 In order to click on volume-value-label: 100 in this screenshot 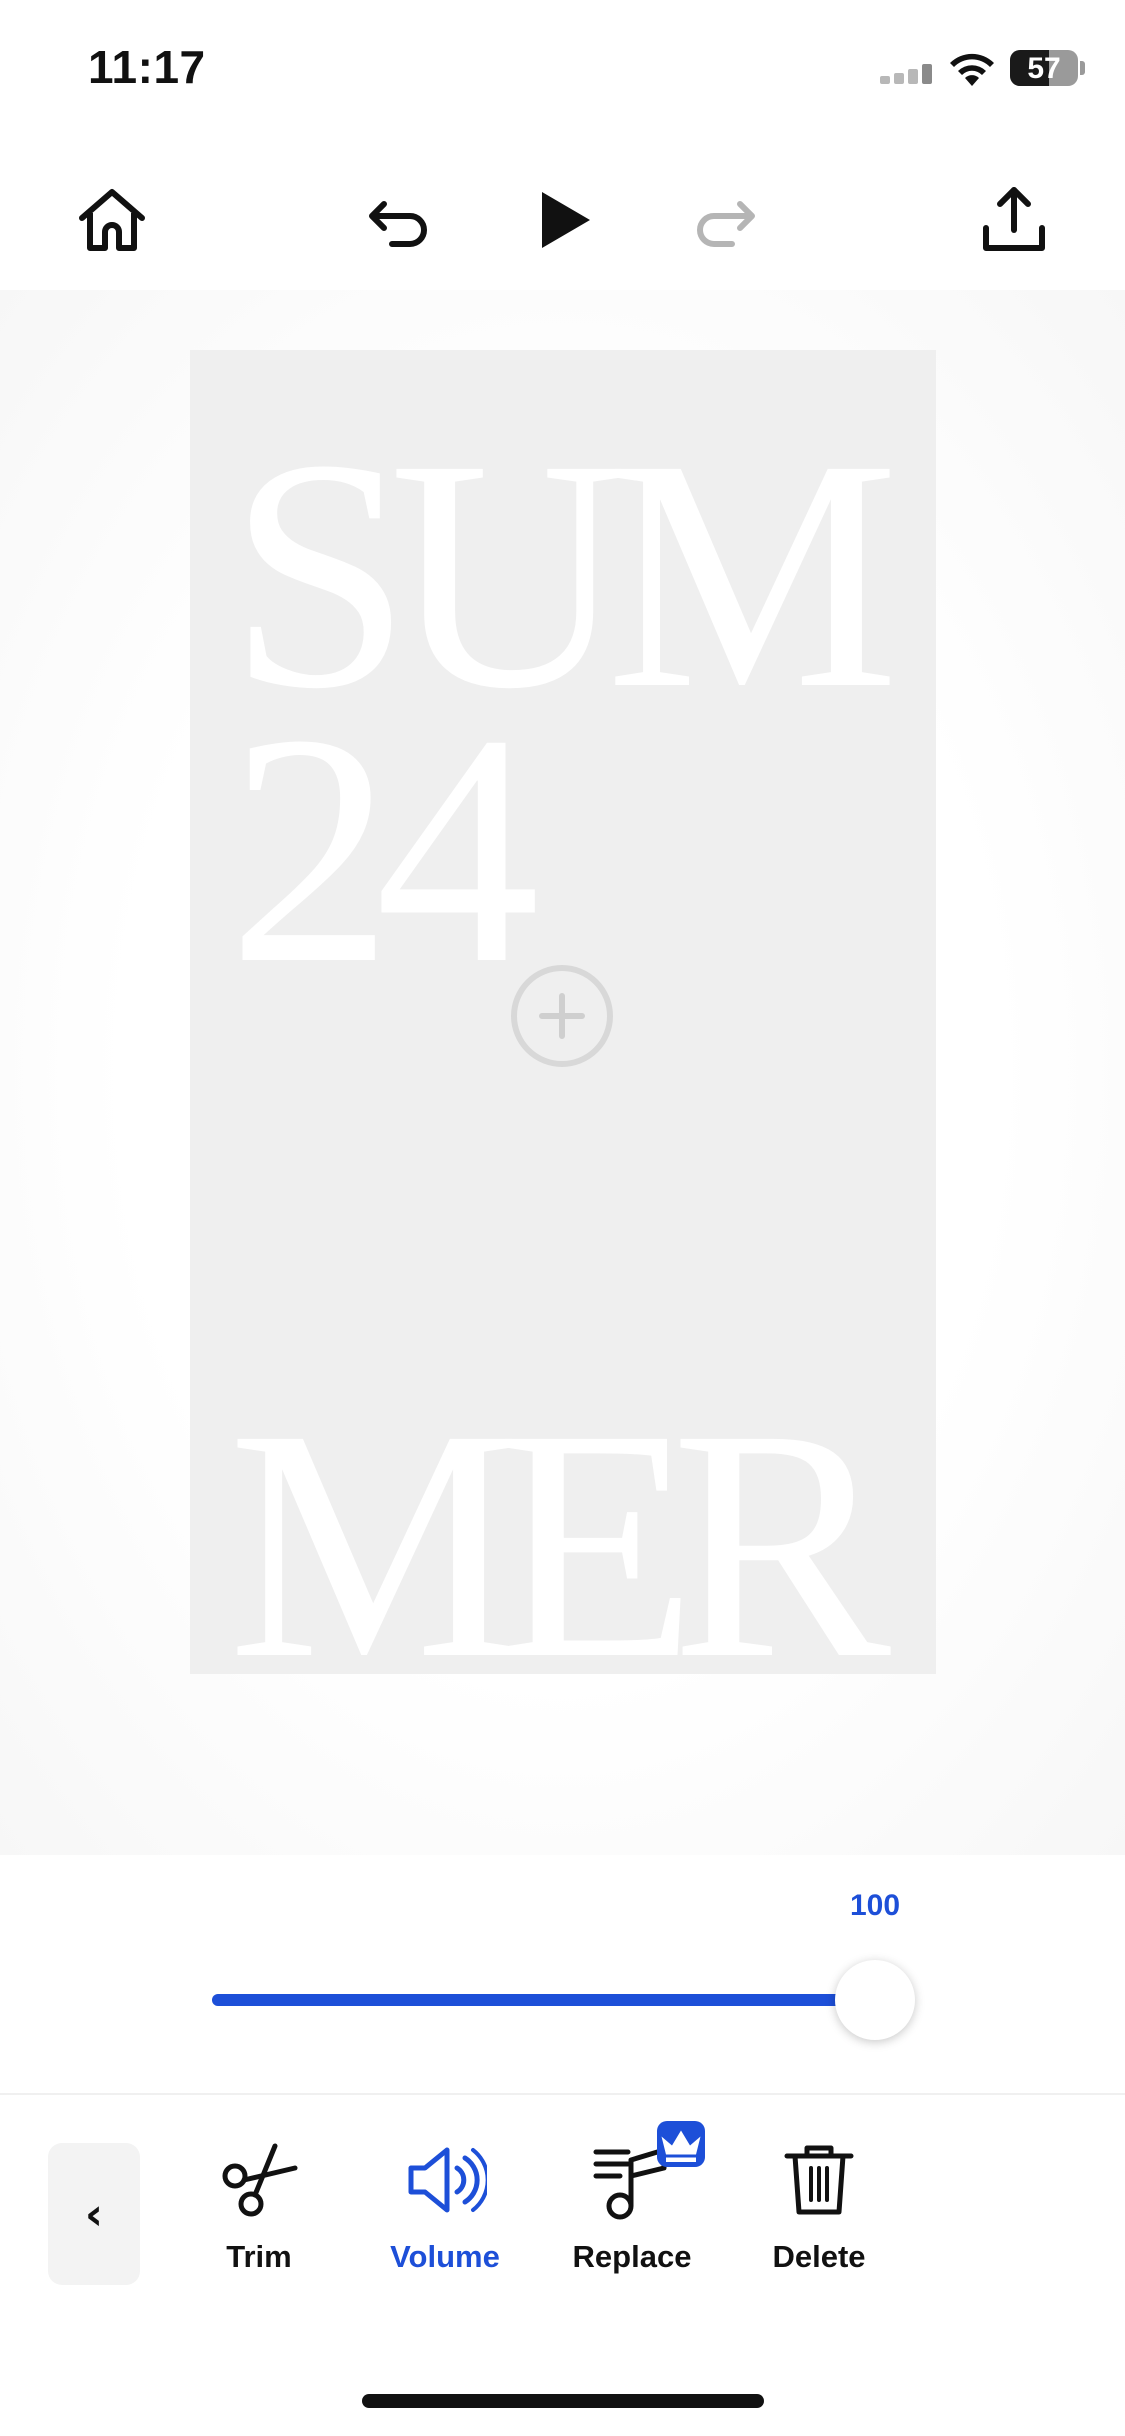, I will do `click(875, 1905)`.